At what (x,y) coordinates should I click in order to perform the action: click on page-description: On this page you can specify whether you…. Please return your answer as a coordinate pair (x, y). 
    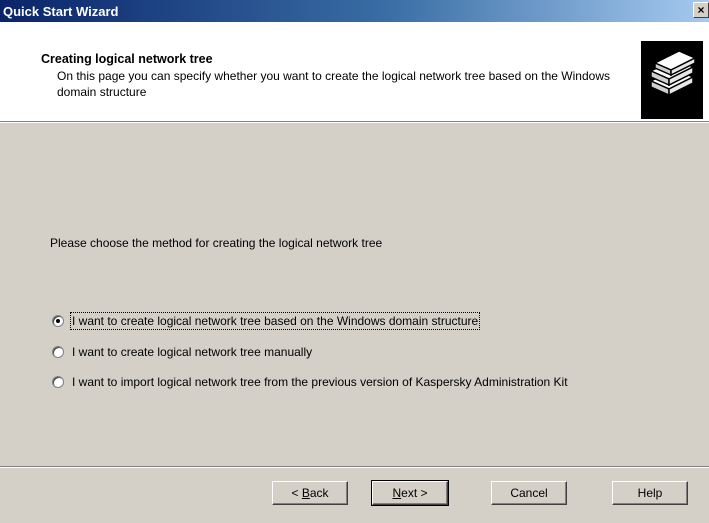
    Looking at the image, I should click on (333, 84).